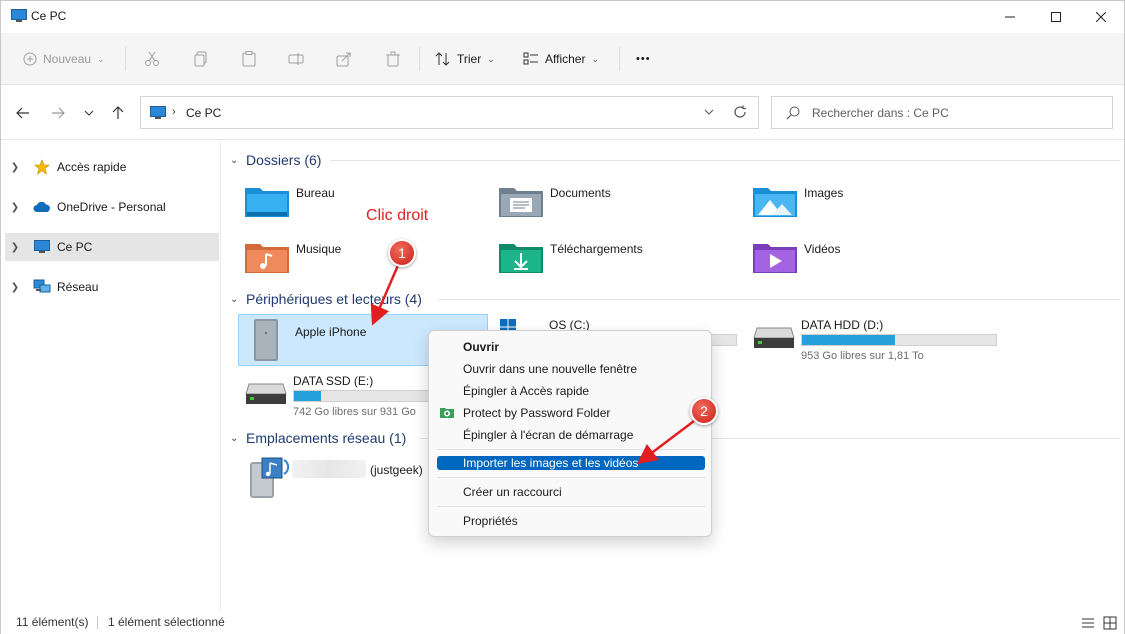  Describe the element at coordinates (1110, 623) in the screenshot. I see `tiles-view-icon` at that location.